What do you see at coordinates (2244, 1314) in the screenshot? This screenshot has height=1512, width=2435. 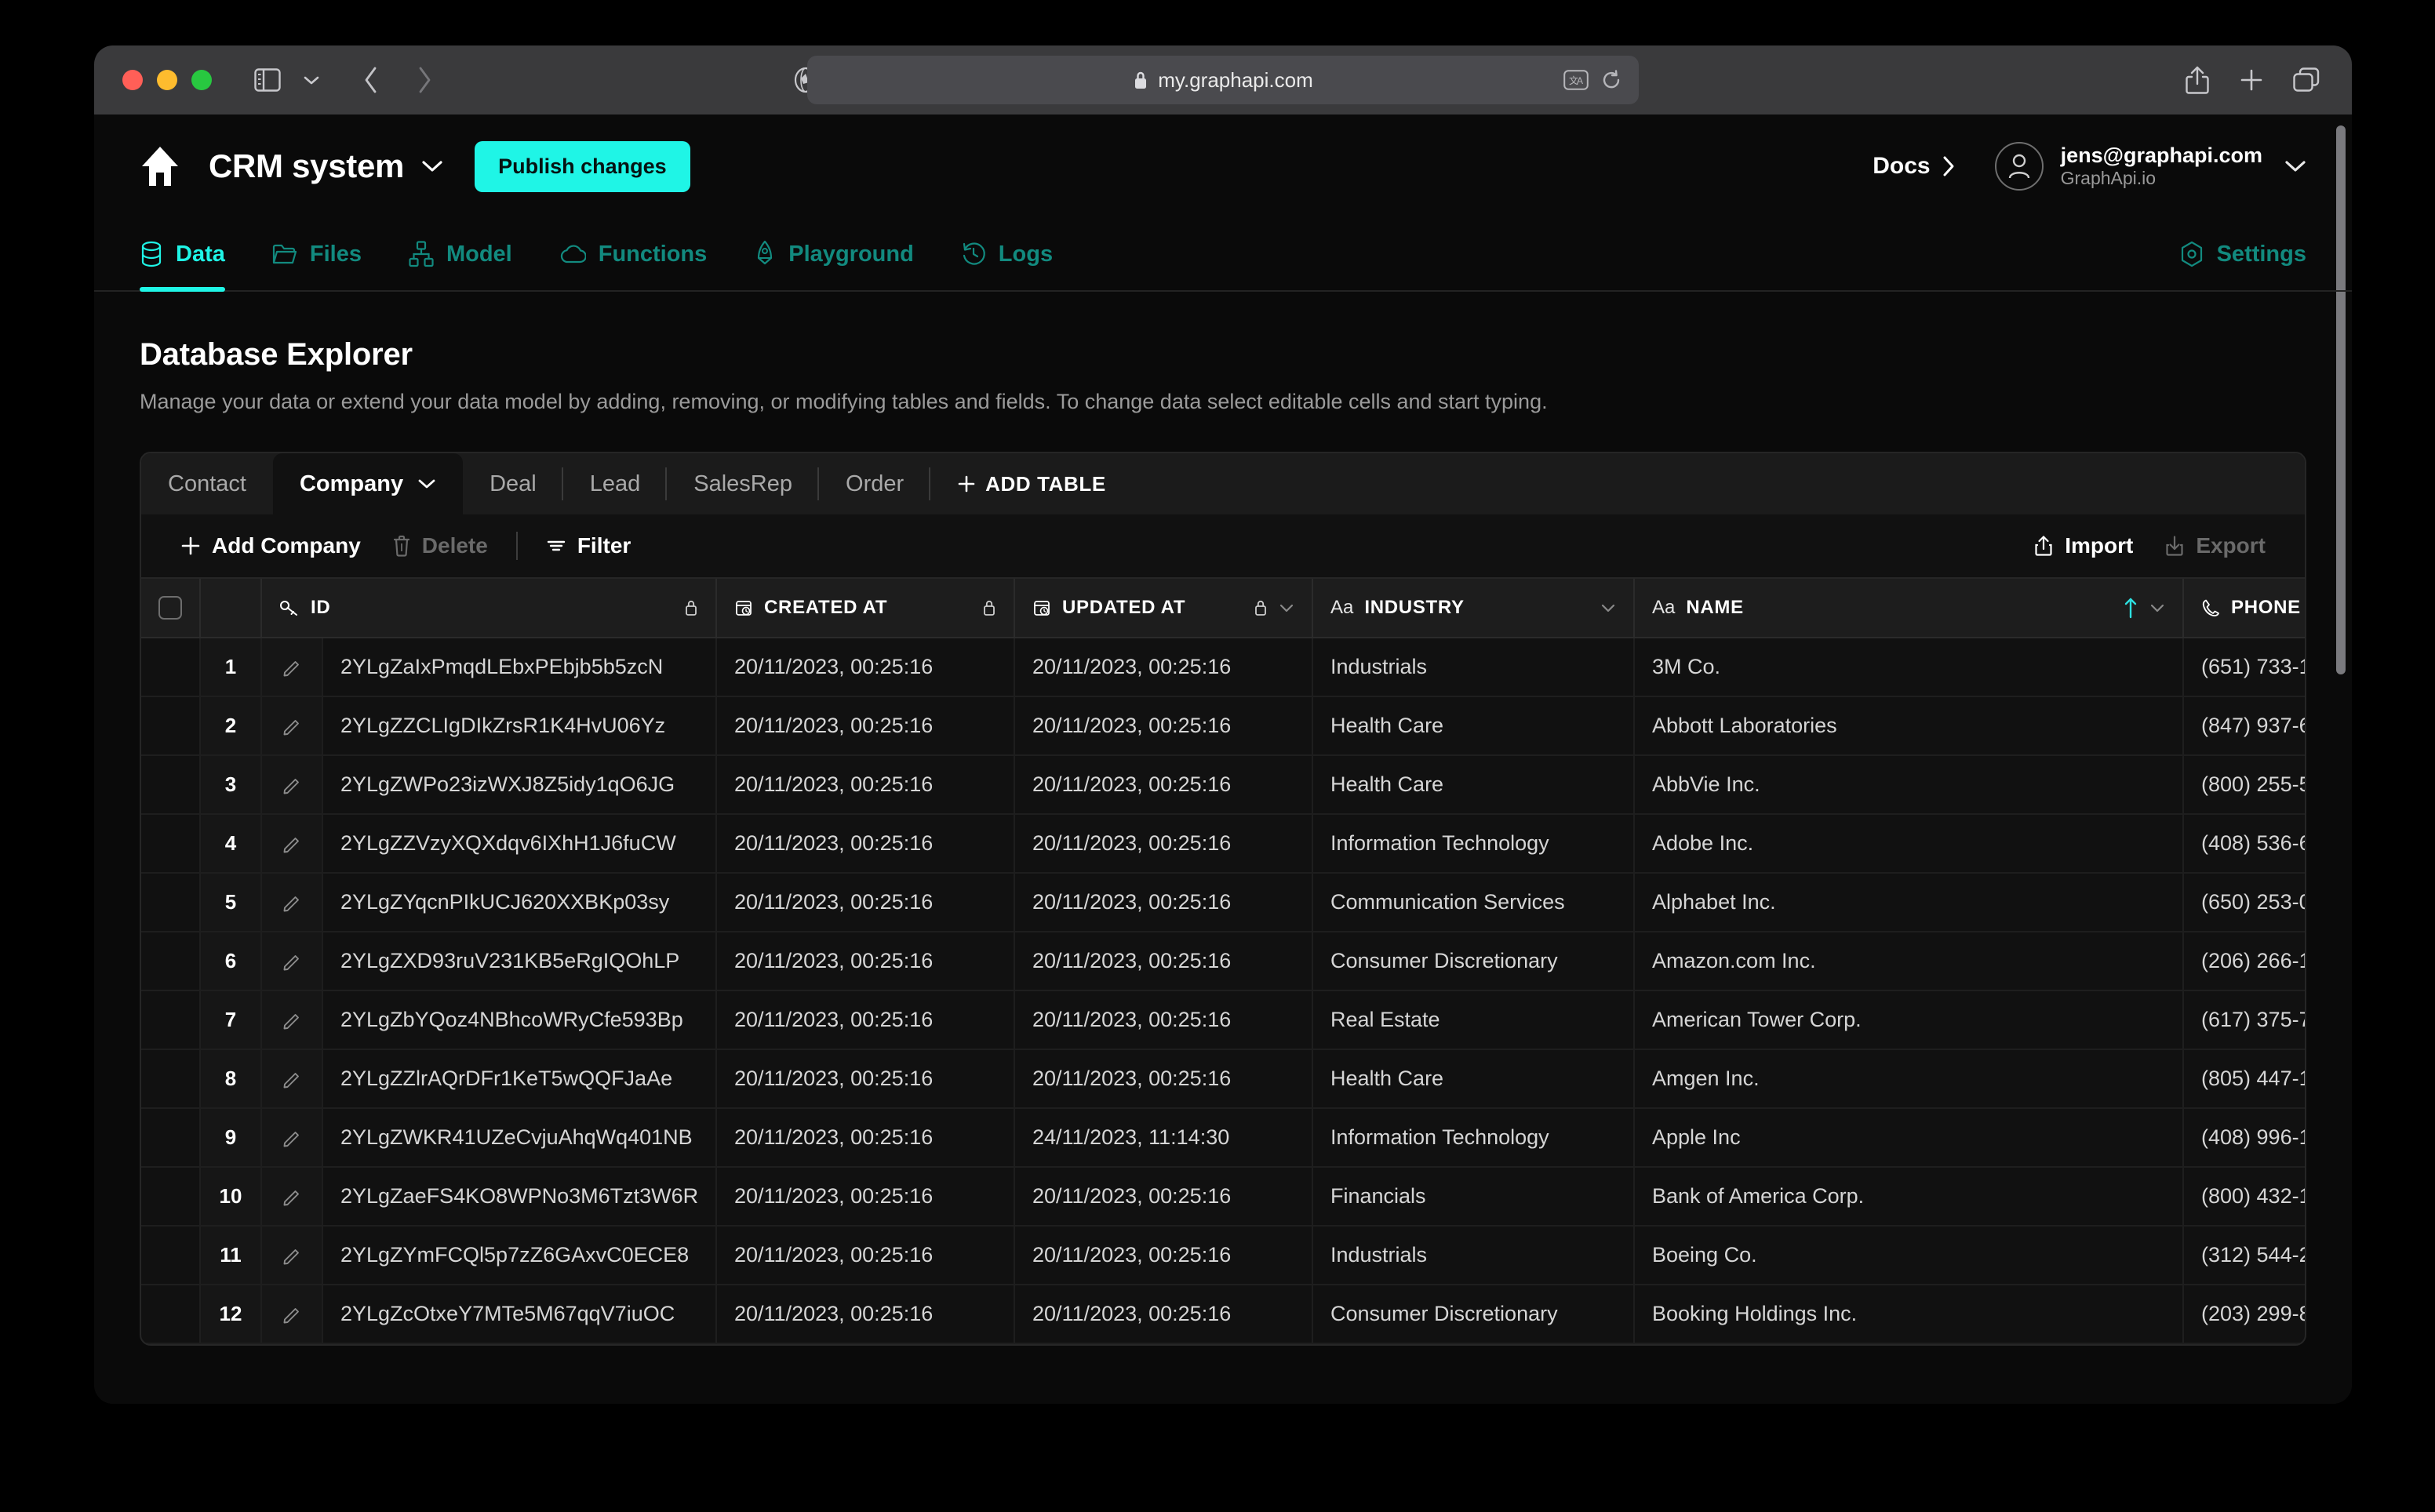 I see `cell-phone: (203) 299-80` at bounding box center [2244, 1314].